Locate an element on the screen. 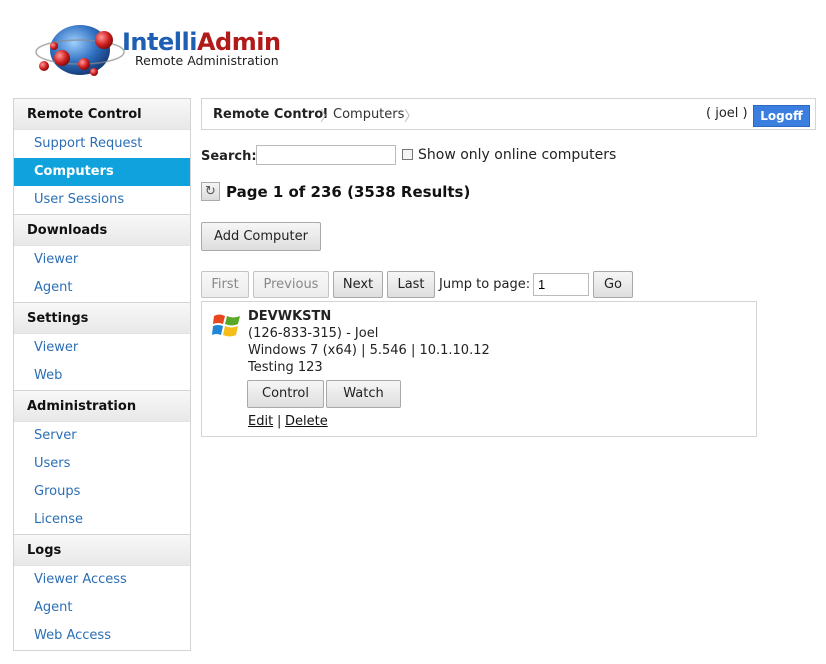 This screenshot has width=826, height=664. sidebar-section-settings: Settings is located at coordinates (102, 318).